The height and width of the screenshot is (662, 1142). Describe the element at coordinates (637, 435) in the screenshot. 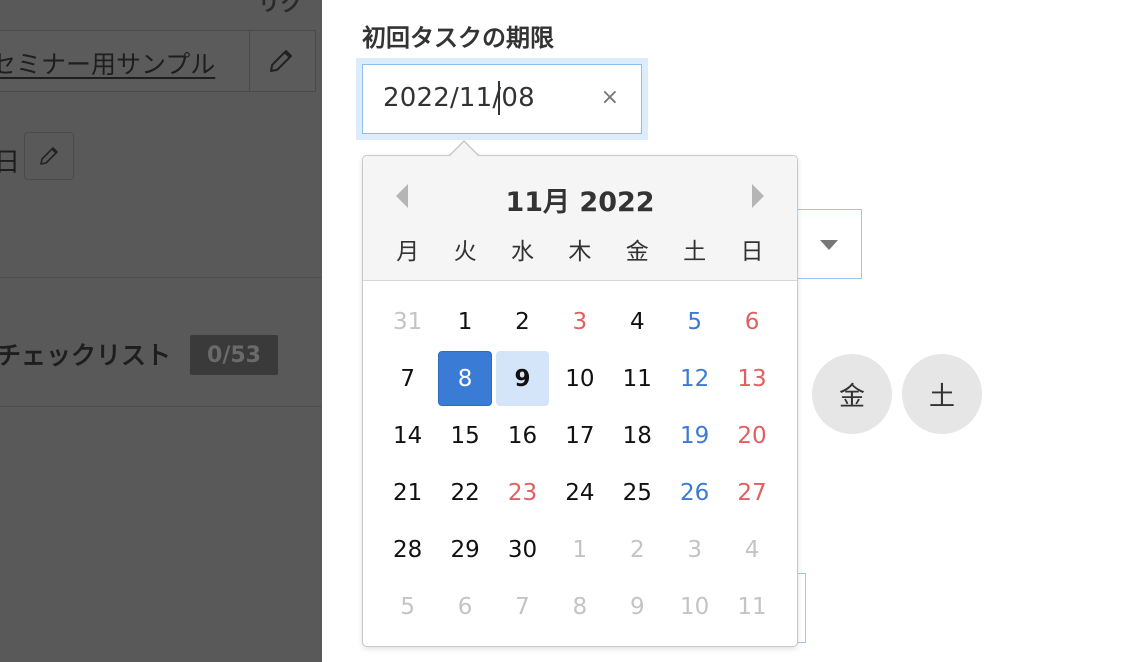

I see `day-cell: 18` at that location.